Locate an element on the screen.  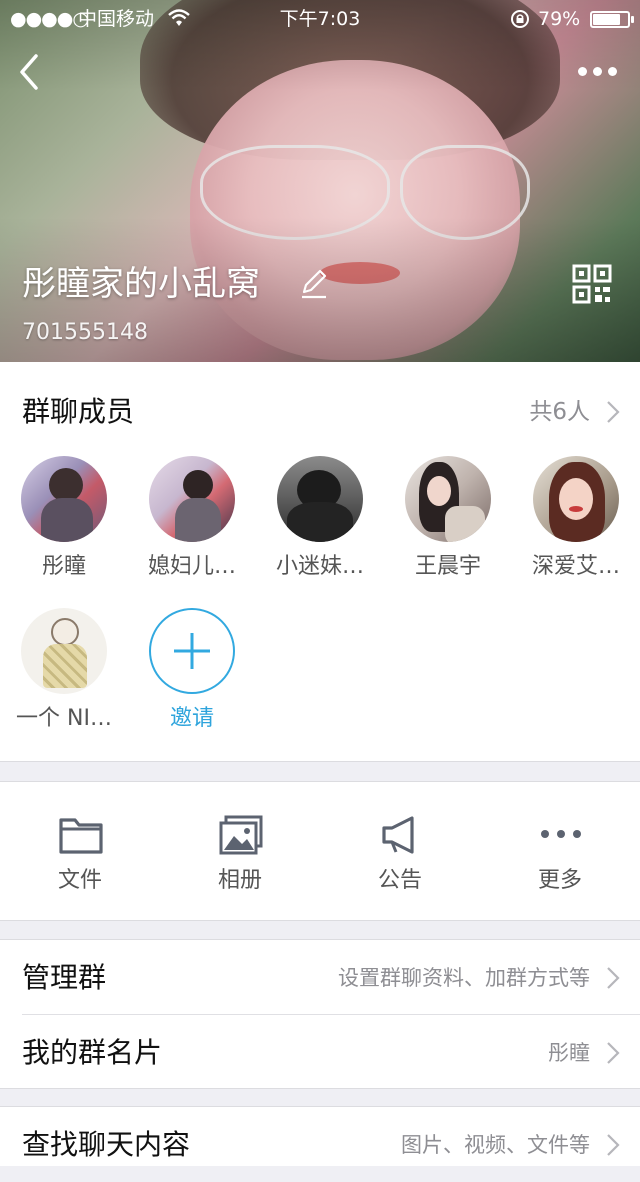
files-button: 文件 is located at coordinates (80, 852).